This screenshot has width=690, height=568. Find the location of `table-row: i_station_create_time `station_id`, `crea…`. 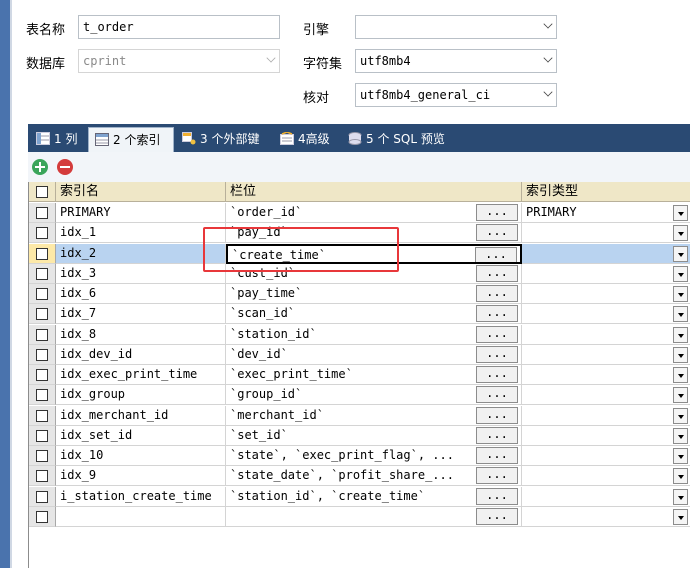

table-row: i_station_create_time `station_id`, `crea… is located at coordinates (359, 496).